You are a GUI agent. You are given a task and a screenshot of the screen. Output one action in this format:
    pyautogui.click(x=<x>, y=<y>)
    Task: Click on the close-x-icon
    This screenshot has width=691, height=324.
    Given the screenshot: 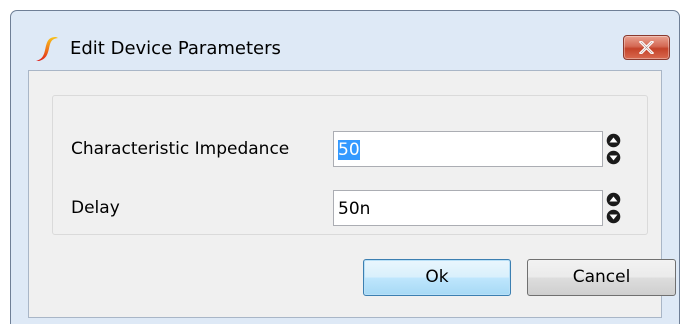 What is the action you would take?
    pyautogui.click(x=646, y=47)
    